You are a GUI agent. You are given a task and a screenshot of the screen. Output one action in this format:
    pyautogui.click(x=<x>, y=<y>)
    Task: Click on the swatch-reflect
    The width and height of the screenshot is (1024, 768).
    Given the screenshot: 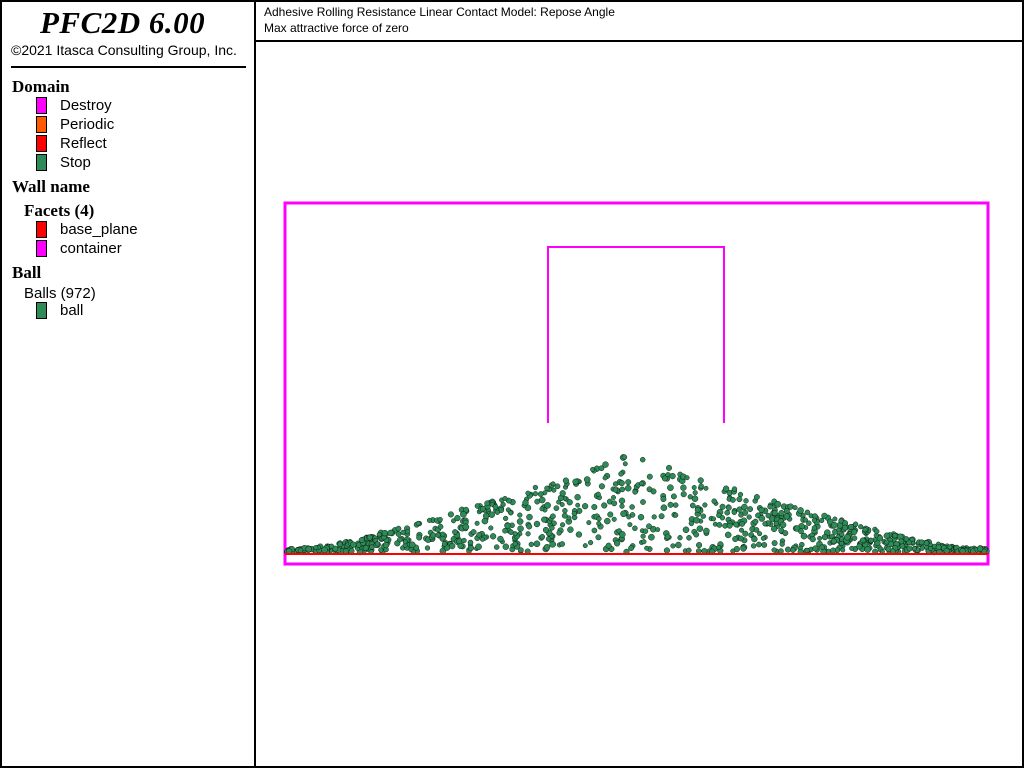 What is the action you would take?
    pyautogui.click(x=41, y=143)
    